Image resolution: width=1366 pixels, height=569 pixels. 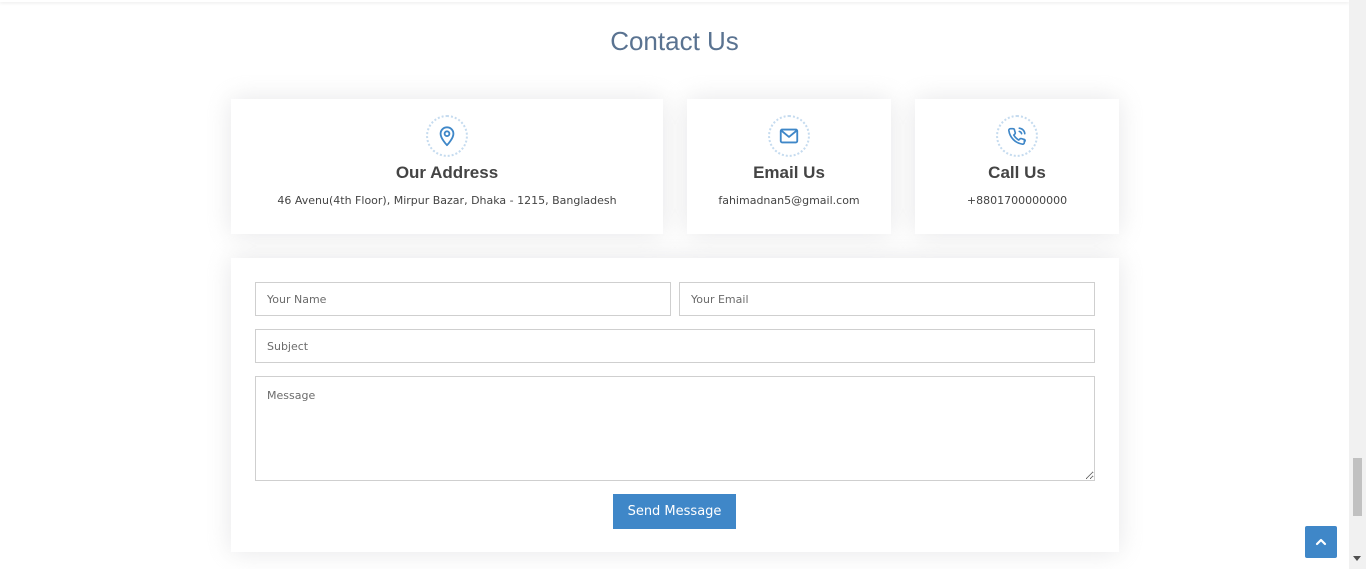 I want to click on envelope-icon, so click(x=789, y=136).